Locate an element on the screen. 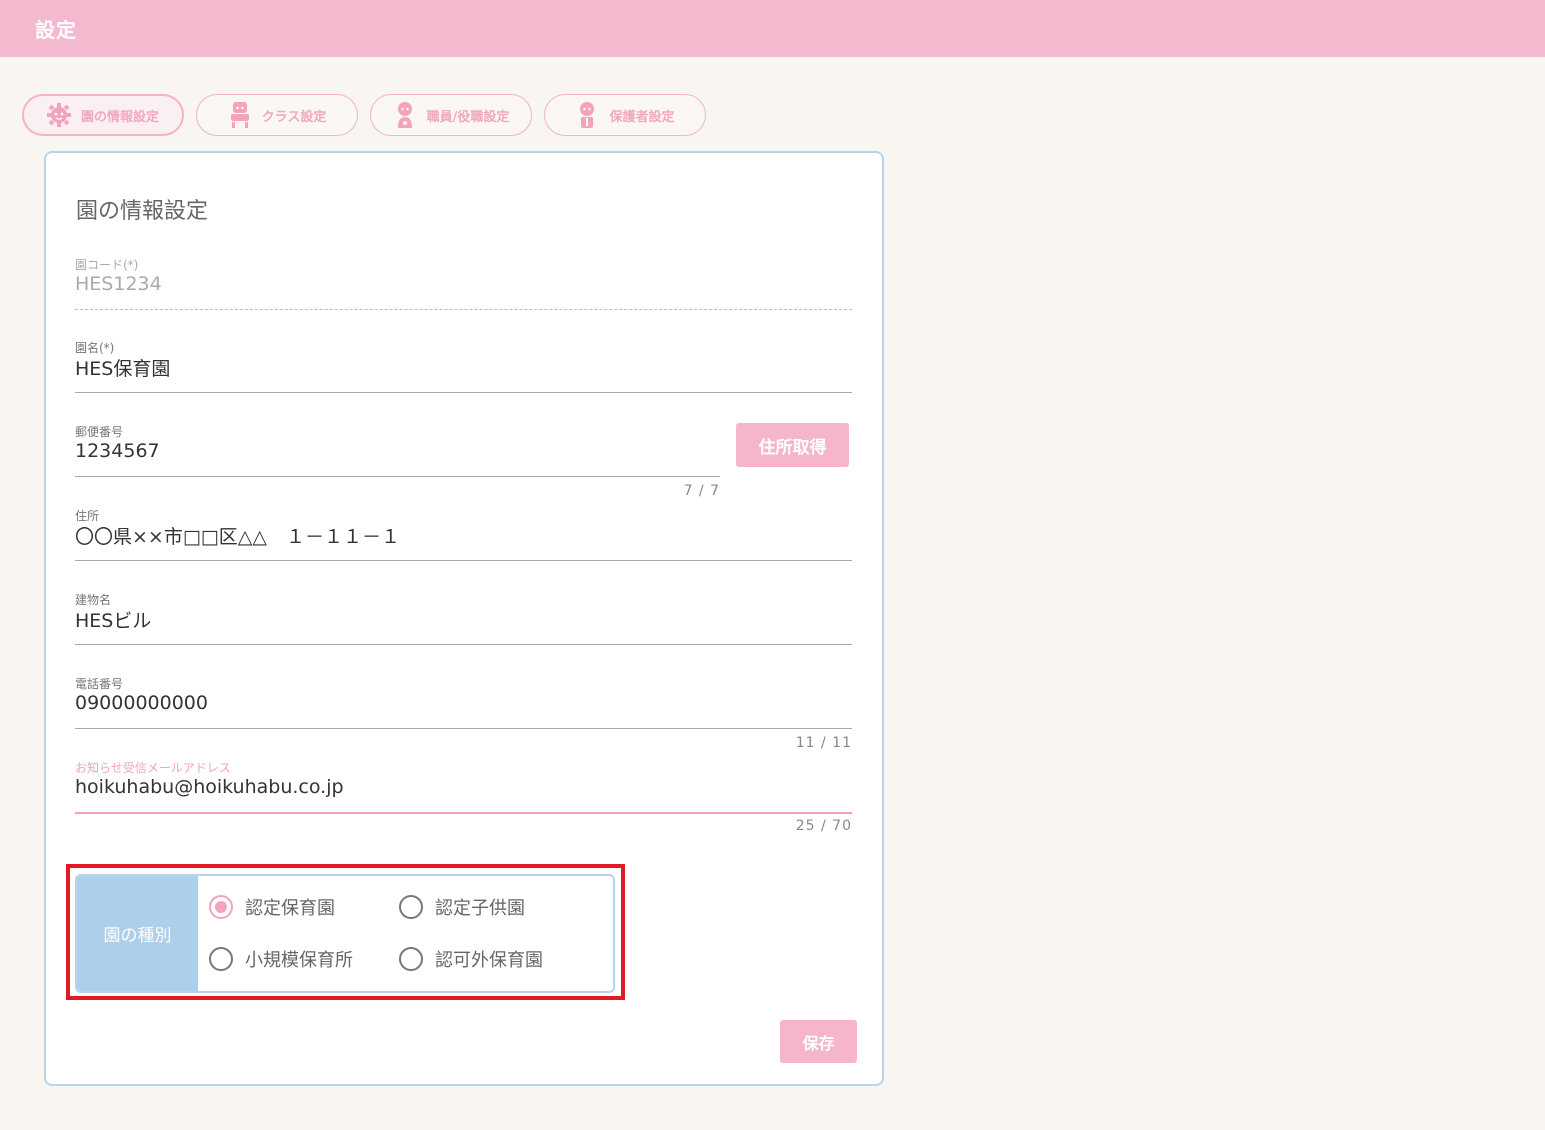  building-name-field: 建物名 is located at coordinates (463, 619).